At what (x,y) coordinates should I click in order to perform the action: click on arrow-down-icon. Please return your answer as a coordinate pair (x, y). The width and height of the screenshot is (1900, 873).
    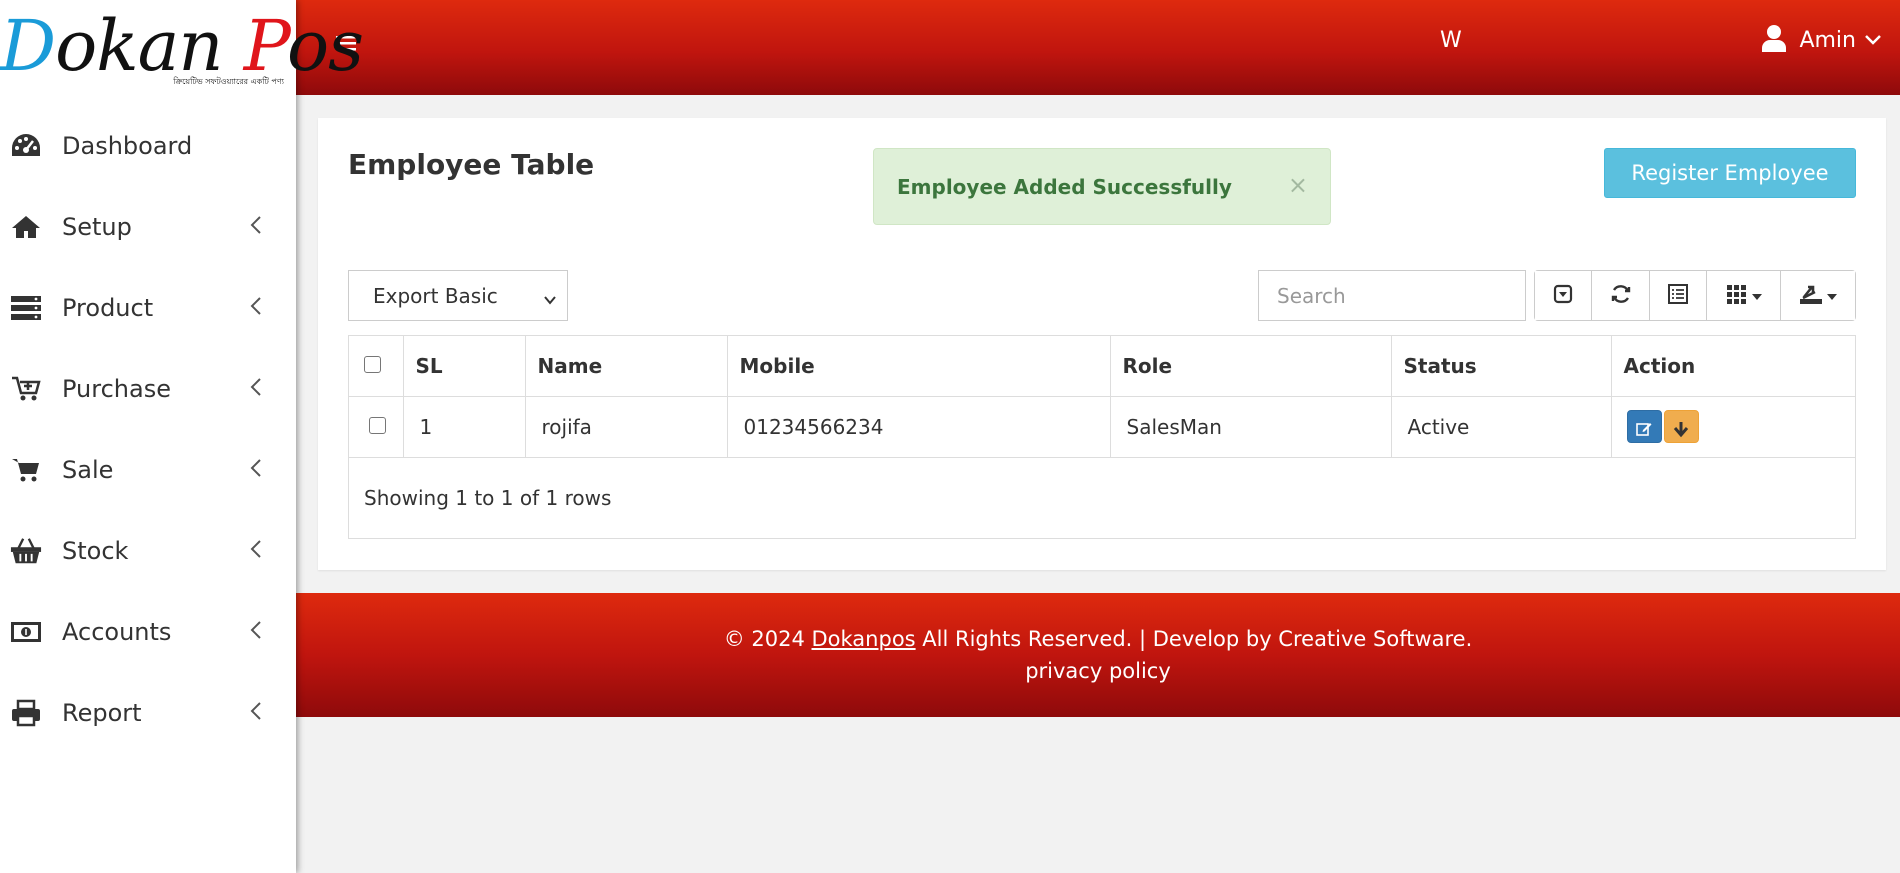
    Looking at the image, I should click on (1681, 429).